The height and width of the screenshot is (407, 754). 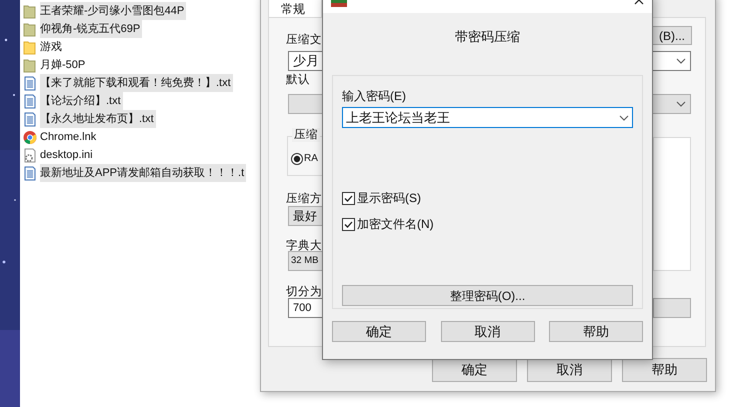 What do you see at coordinates (304, 292) in the screenshot?
I see `field-label: 切分为` at bounding box center [304, 292].